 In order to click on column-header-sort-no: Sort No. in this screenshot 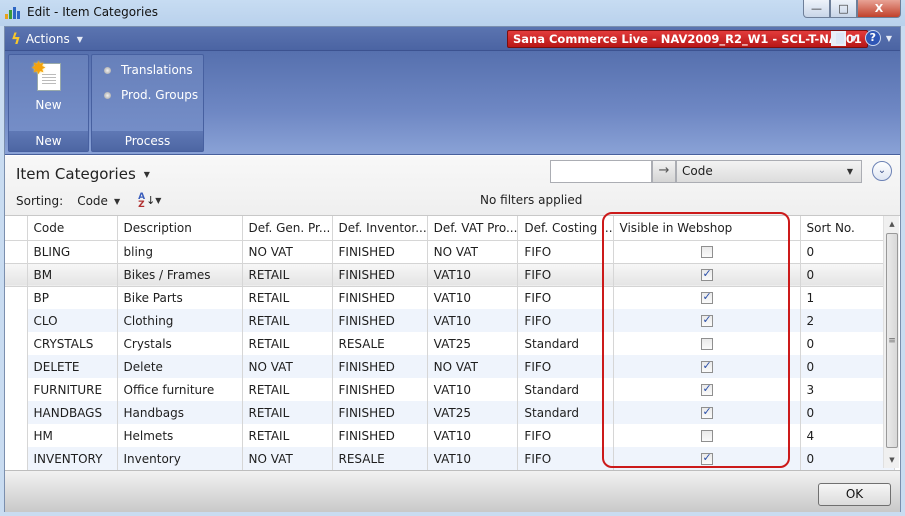, I will do `click(847, 228)`.